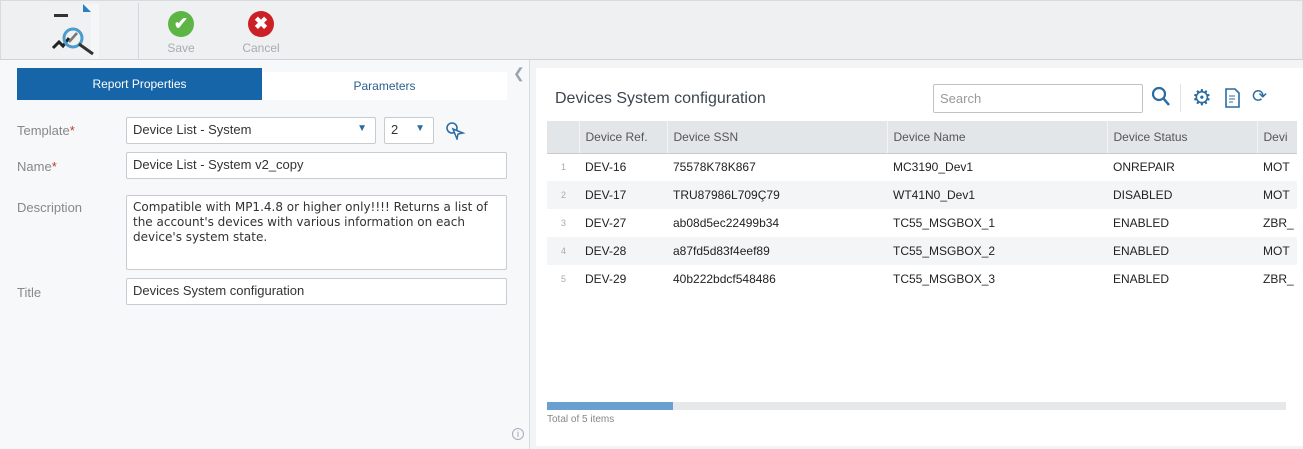  Describe the element at coordinates (623, 251) in the screenshot. I see `table-cell: DEV-28` at that location.